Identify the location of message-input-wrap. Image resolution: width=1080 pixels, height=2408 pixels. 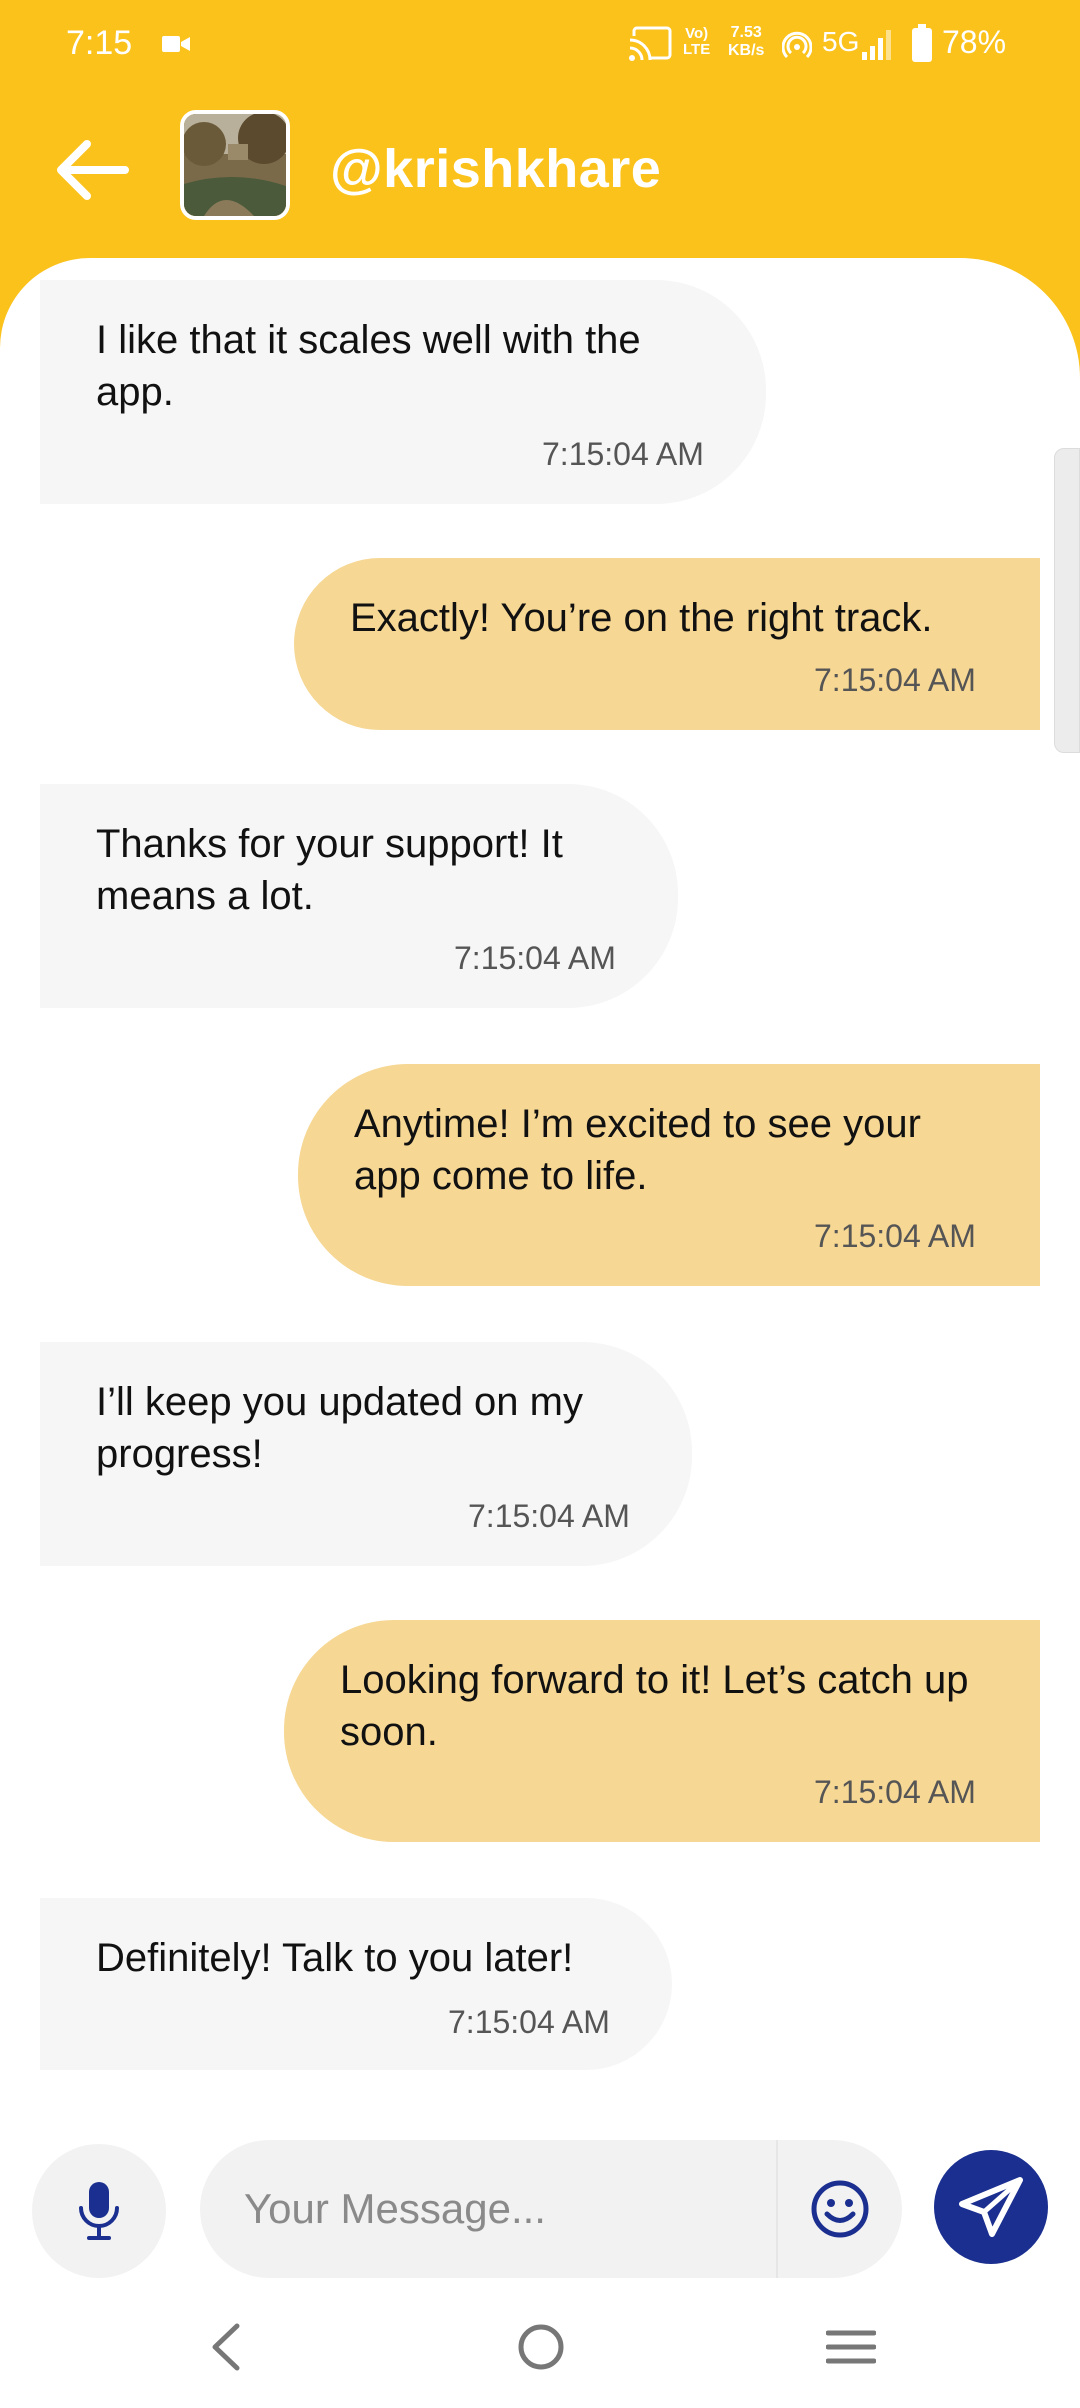
(551, 2209).